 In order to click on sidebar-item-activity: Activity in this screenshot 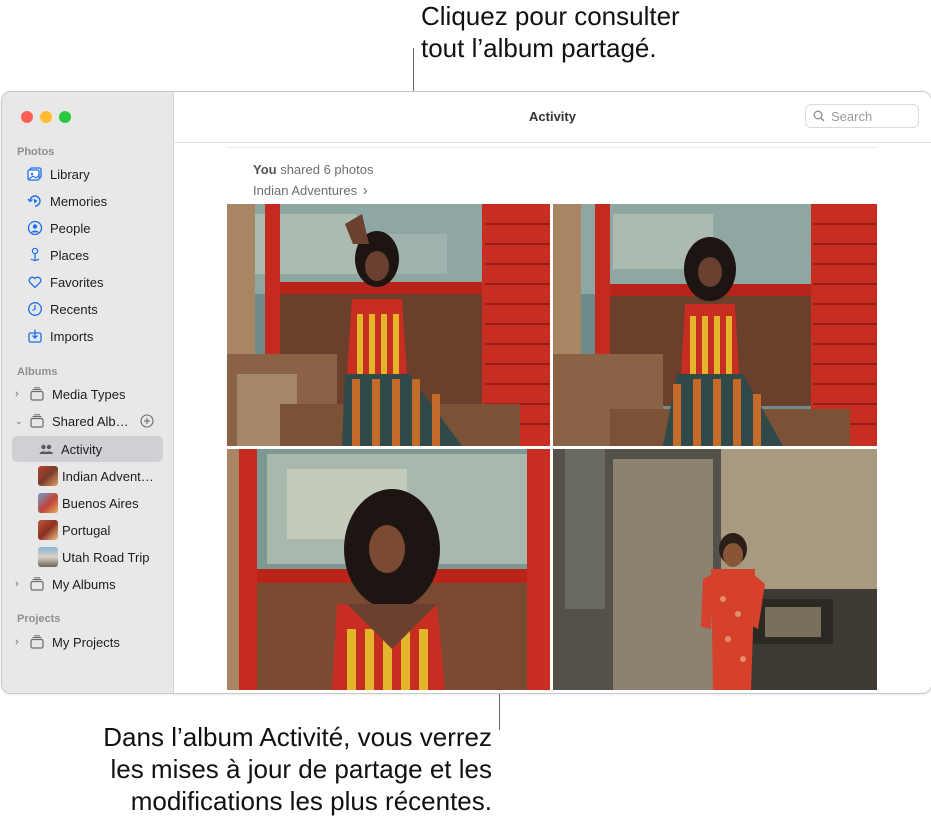, I will do `click(87, 449)`.